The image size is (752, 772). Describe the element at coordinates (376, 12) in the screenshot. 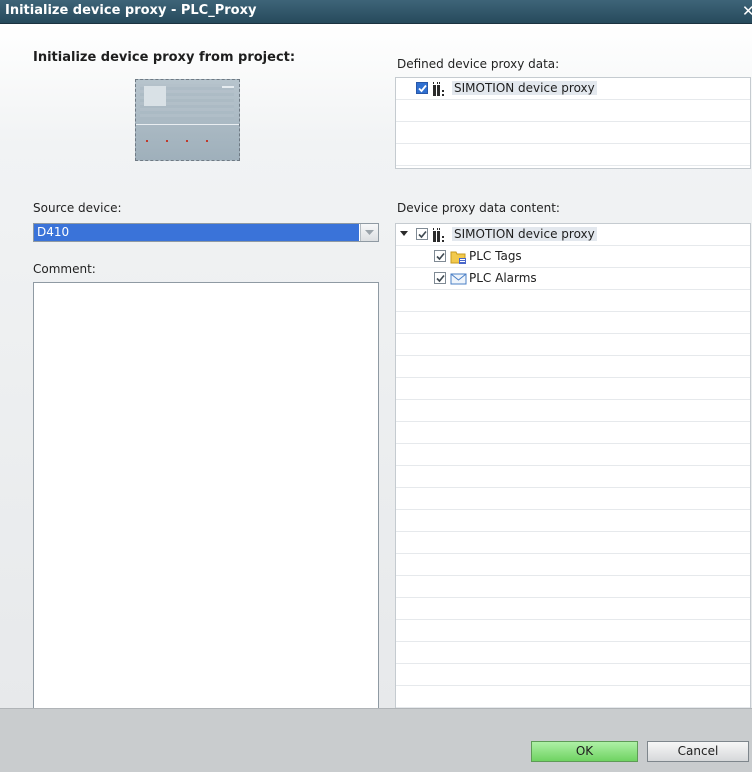

I see `title-bar: Initialize device proxy - PLC_Proxy ✕` at that location.